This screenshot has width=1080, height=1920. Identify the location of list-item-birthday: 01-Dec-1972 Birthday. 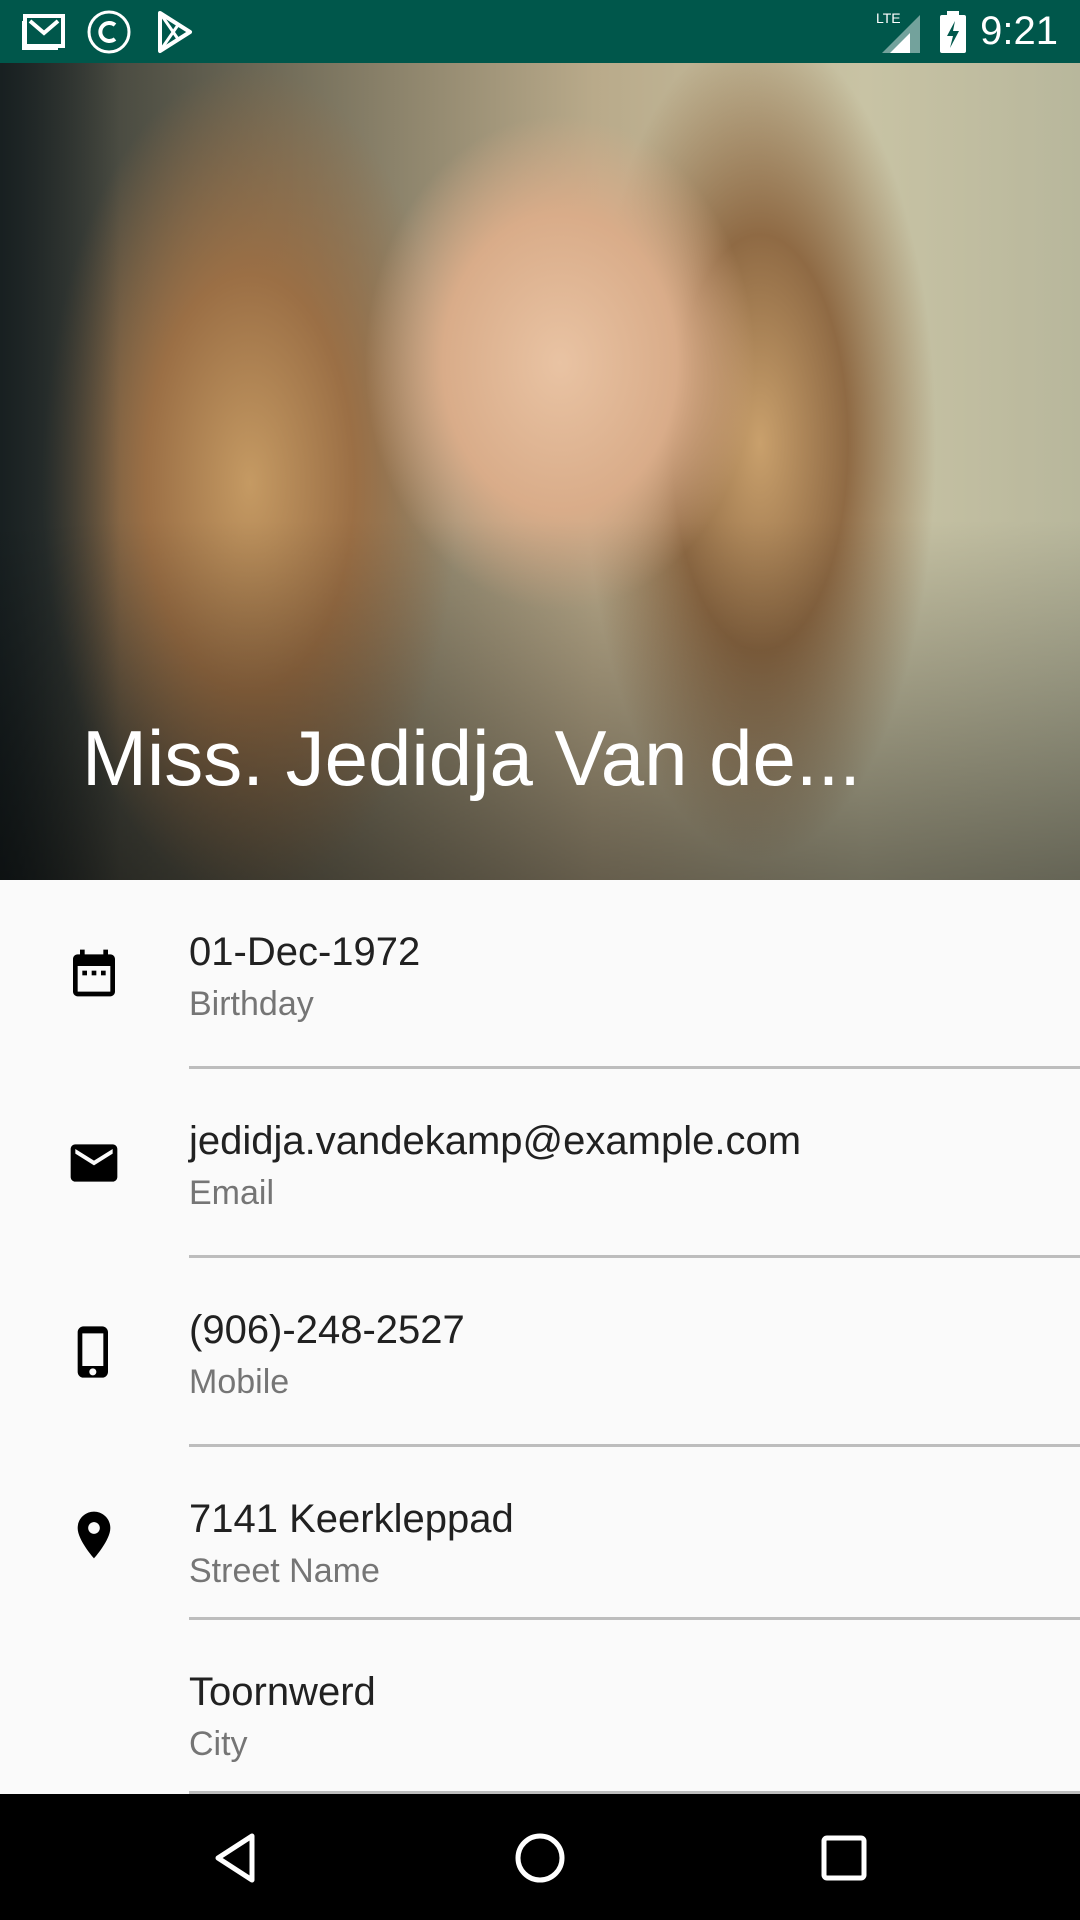
(540, 974).